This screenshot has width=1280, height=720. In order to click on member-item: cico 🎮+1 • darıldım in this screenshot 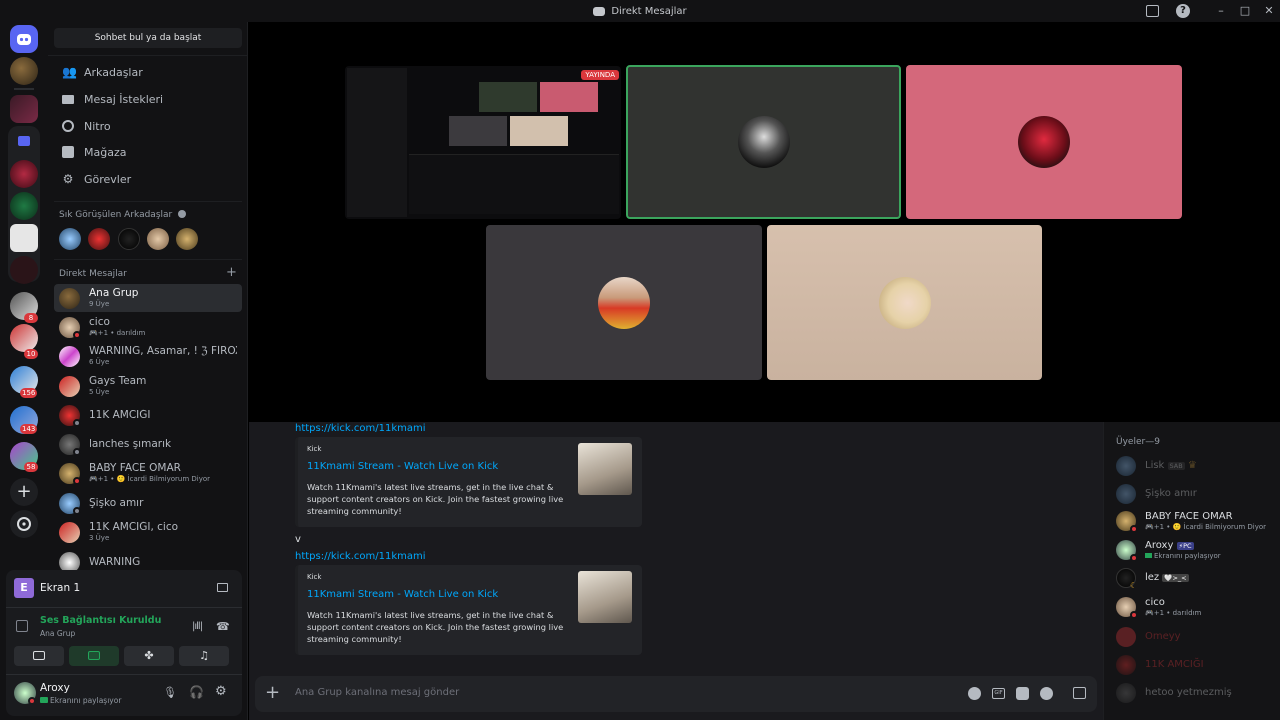, I will do `click(1194, 607)`.